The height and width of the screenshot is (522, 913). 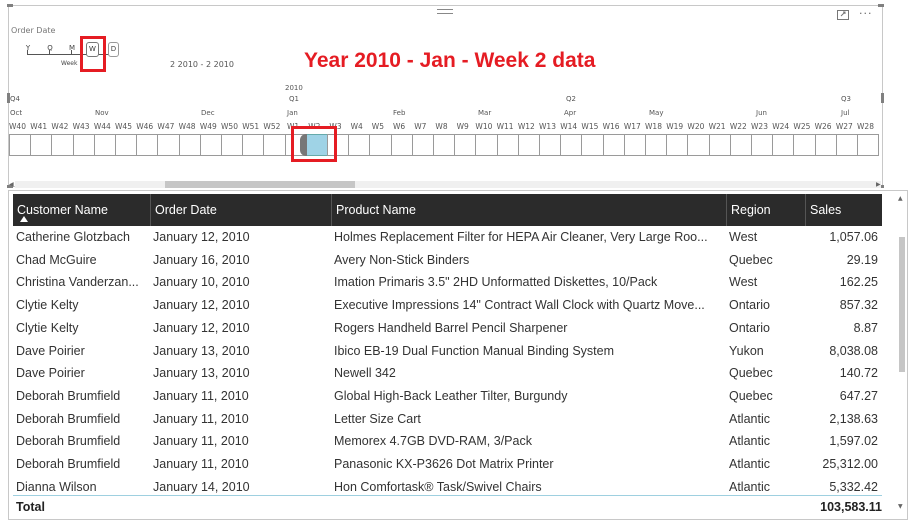 I want to click on table-vertical-scrollbar: ▲ ▼, so click(x=902, y=355).